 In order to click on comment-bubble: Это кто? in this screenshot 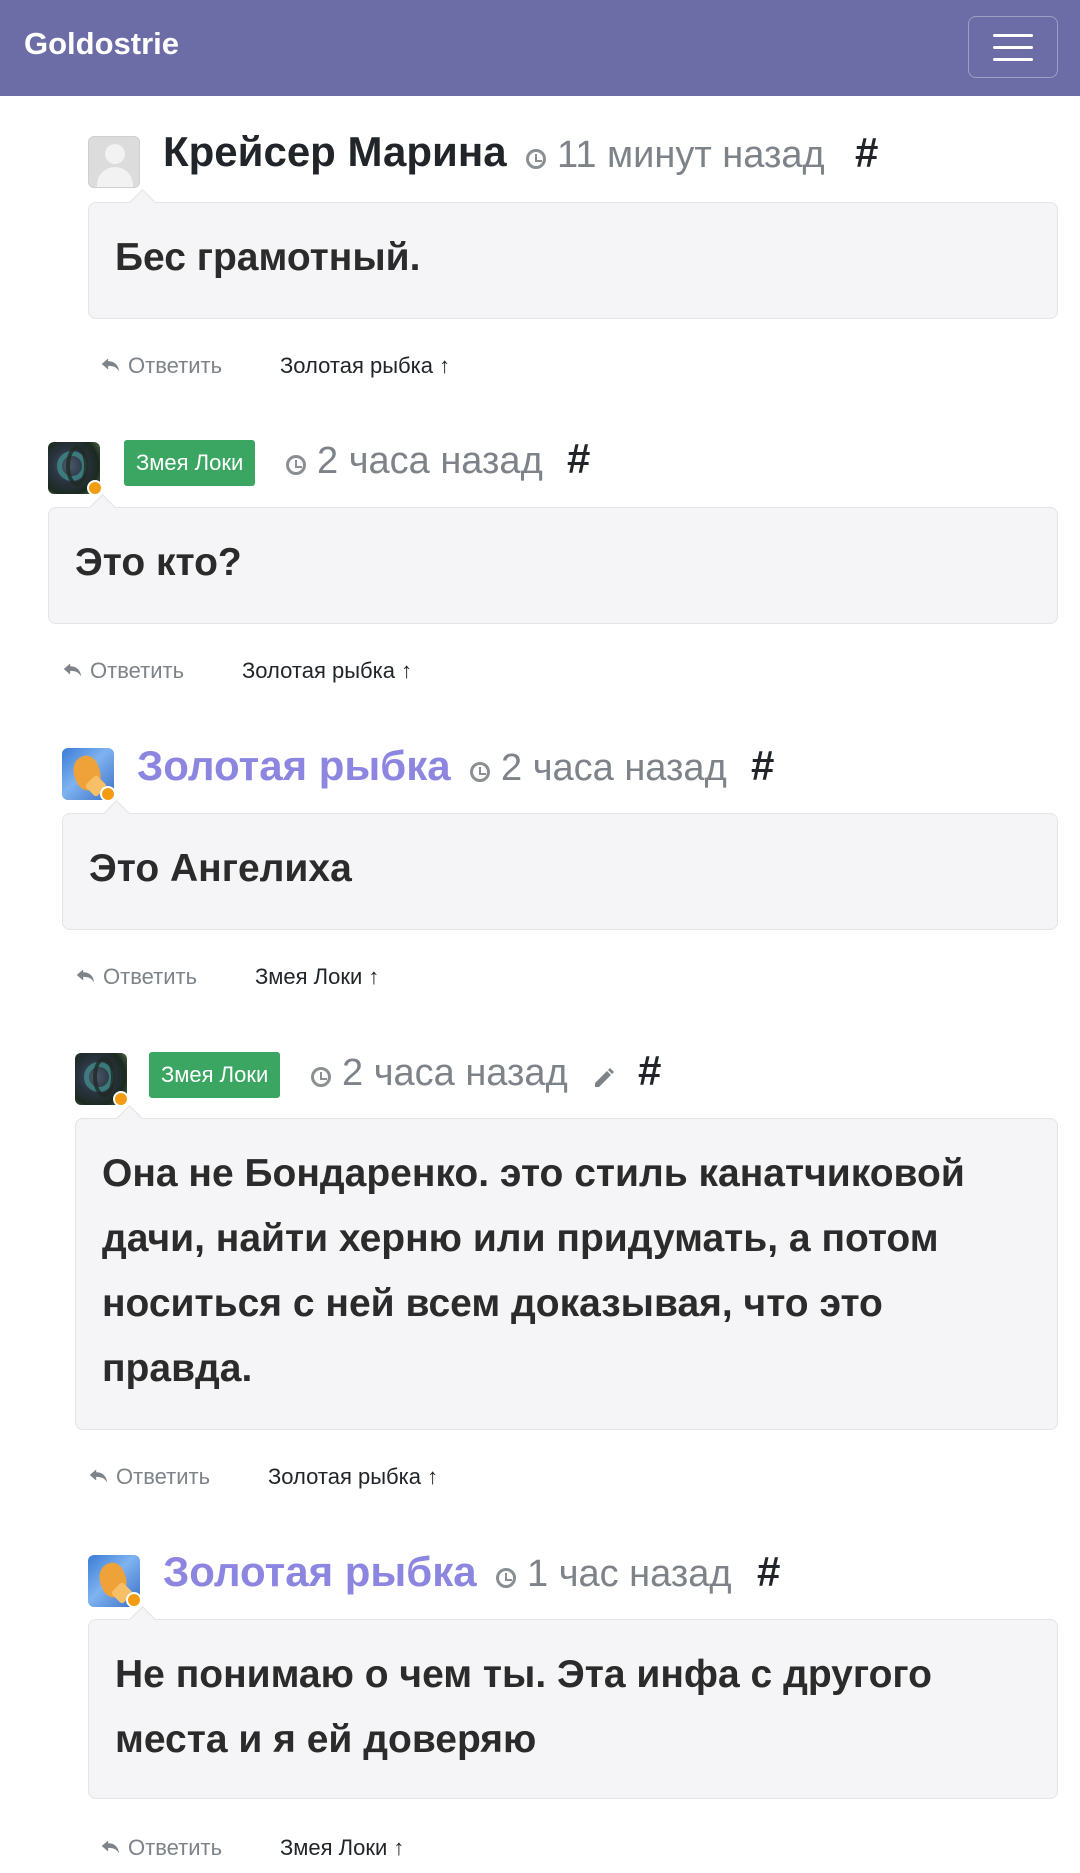, I will do `click(553, 565)`.